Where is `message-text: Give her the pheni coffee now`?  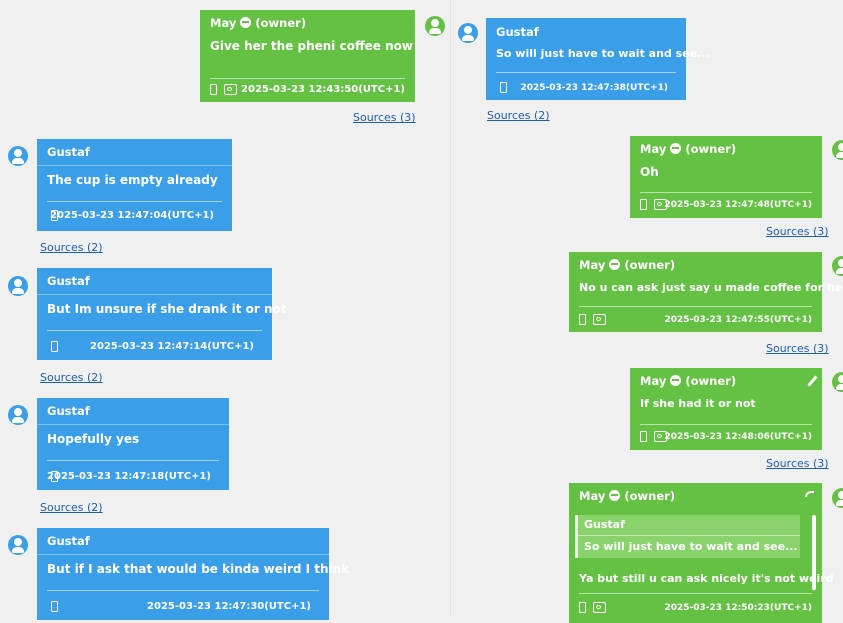 message-text: Give her the pheni coffee now is located at coordinates (311, 46).